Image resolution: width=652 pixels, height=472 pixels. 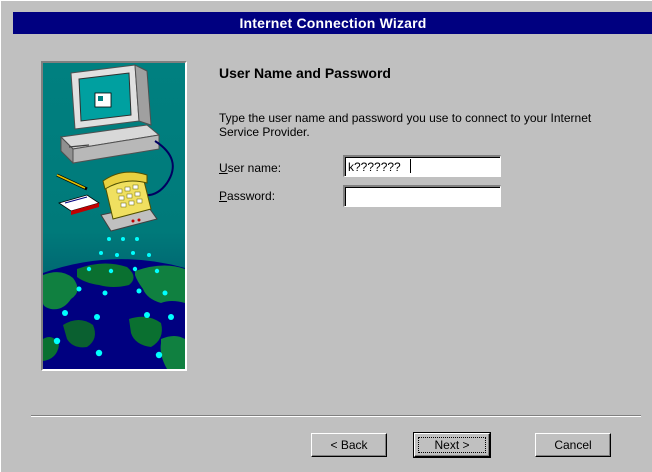 I want to click on username-label: User name:, so click(x=250, y=168).